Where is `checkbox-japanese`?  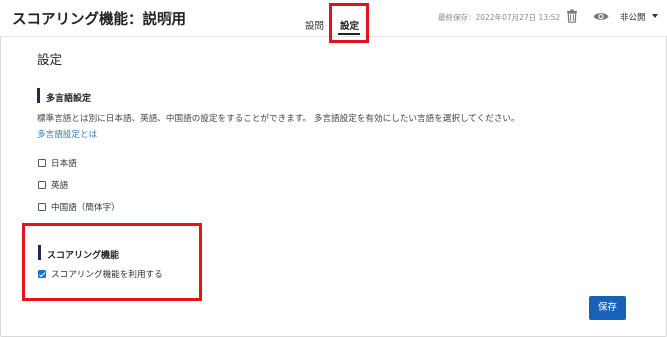 checkbox-japanese is located at coordinates (42, 163).